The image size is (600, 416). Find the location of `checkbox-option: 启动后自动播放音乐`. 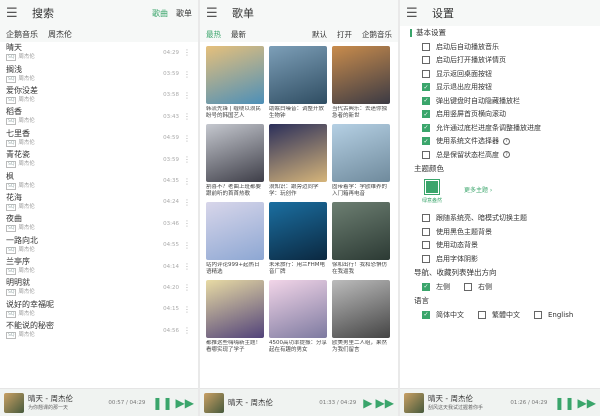

checkbox-option: 启动后自动播放音乐 is located at coordinates (500, 47).